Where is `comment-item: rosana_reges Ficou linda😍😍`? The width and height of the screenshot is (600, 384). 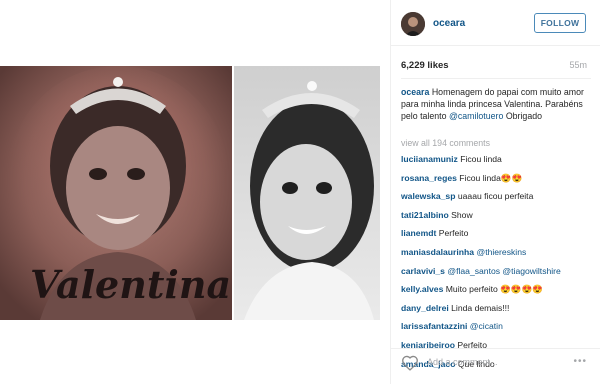 comment-item: rosana_reges Ficou linda😍😍 is located at coordinates (498, 180).